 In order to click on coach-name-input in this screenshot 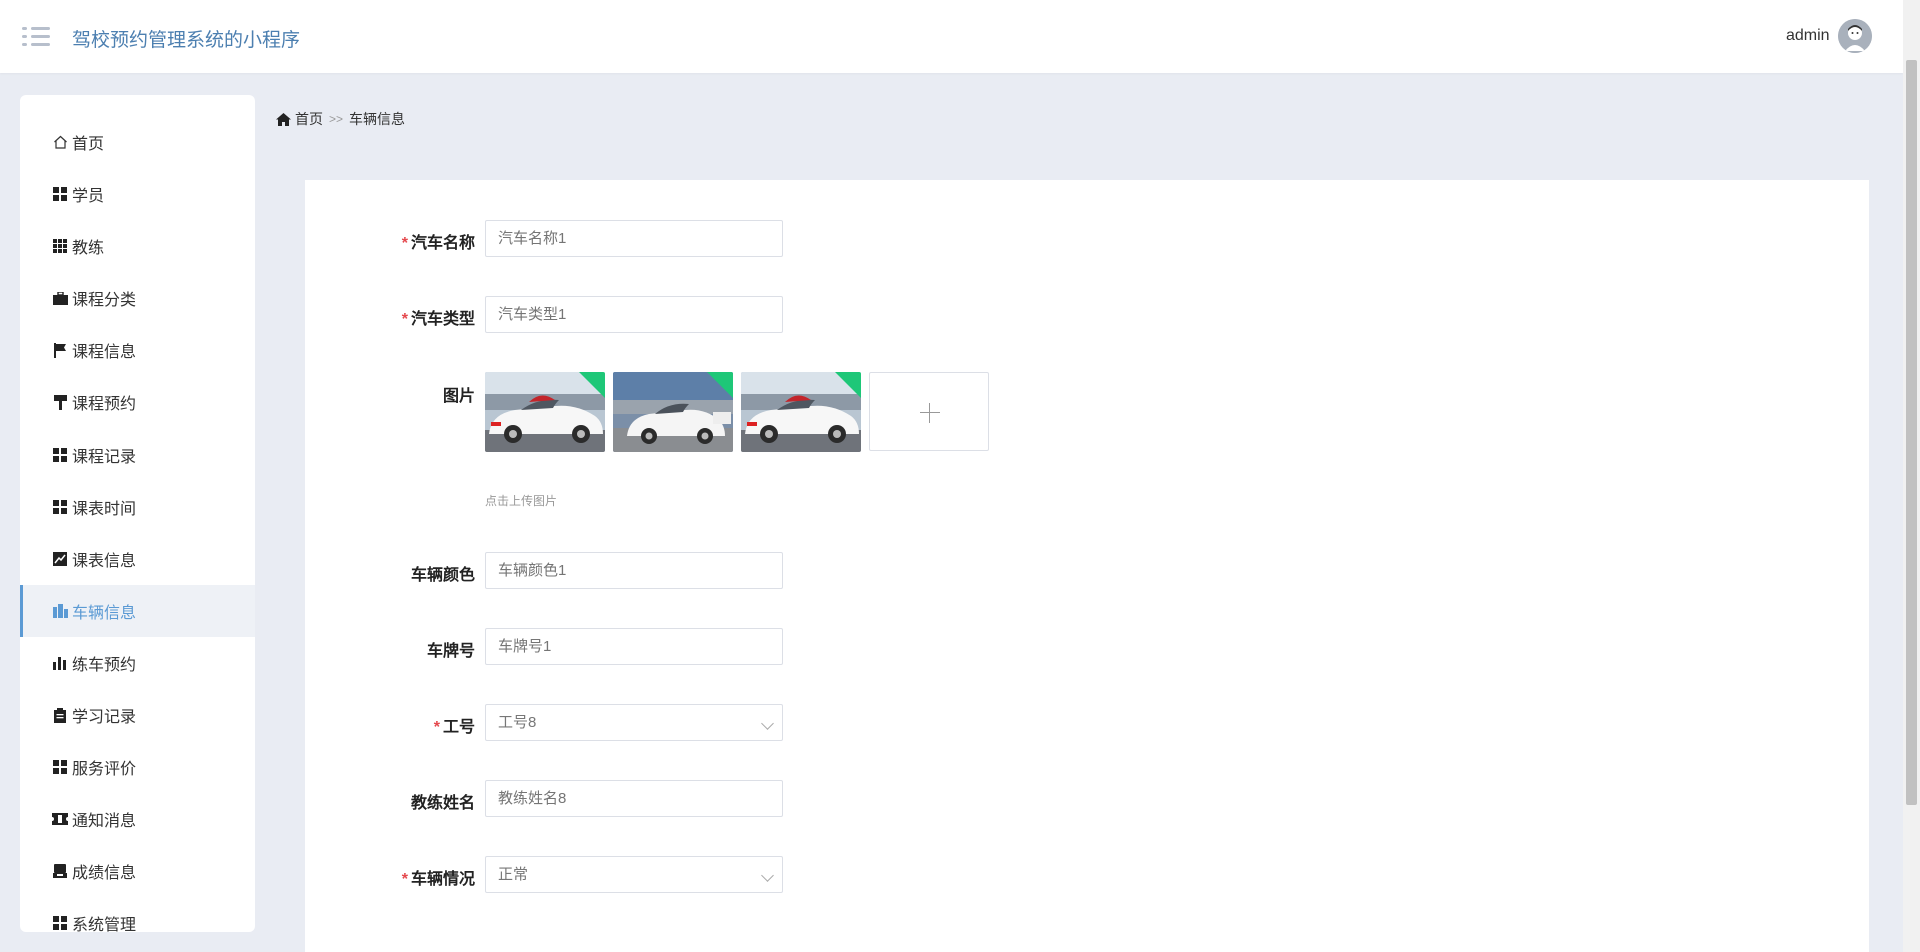, I will do `click(634, 798)`.